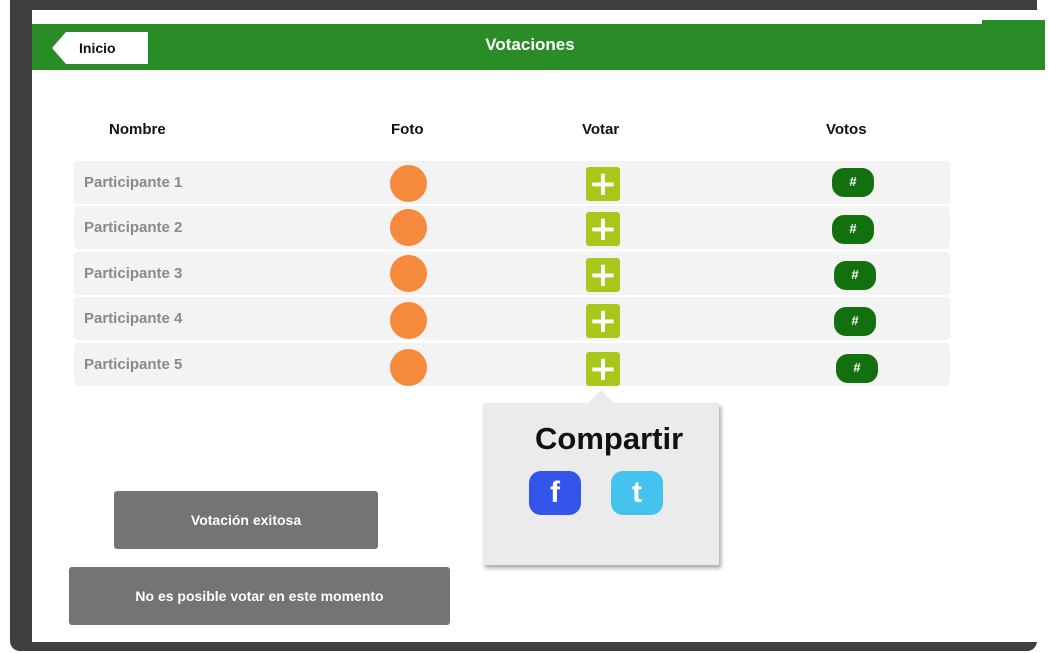 The image size is (1049, 653). Describe the element at coordinates (133, 364) in the screenshot. I see `participant-name: Participante 5` at that location.